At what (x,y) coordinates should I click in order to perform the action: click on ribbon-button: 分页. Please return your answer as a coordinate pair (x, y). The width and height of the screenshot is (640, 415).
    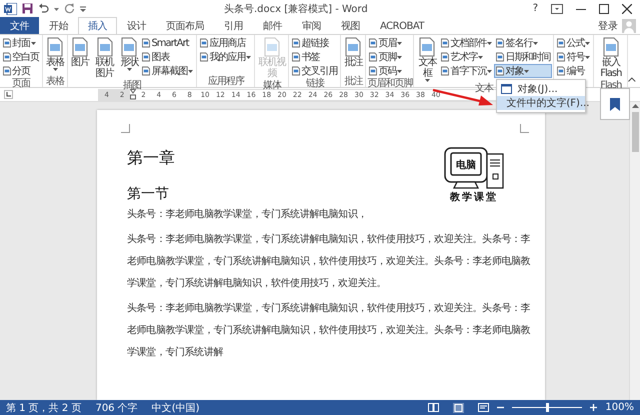
    Looking at the image, I should click on (21, 71).